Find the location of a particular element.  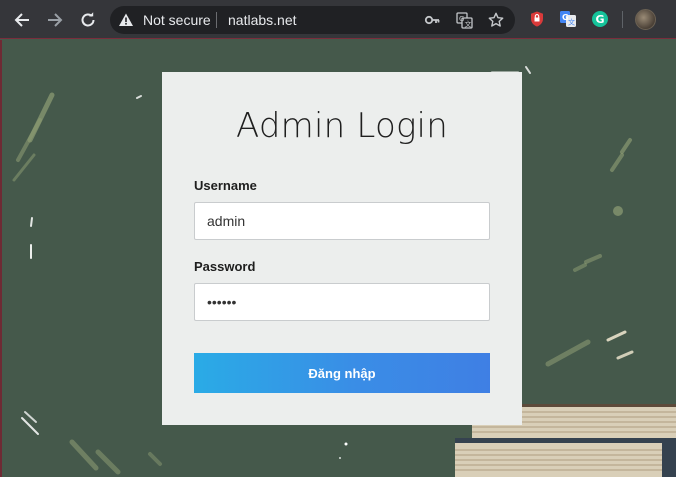

password-label: Password is located at coordinates (225, 266).